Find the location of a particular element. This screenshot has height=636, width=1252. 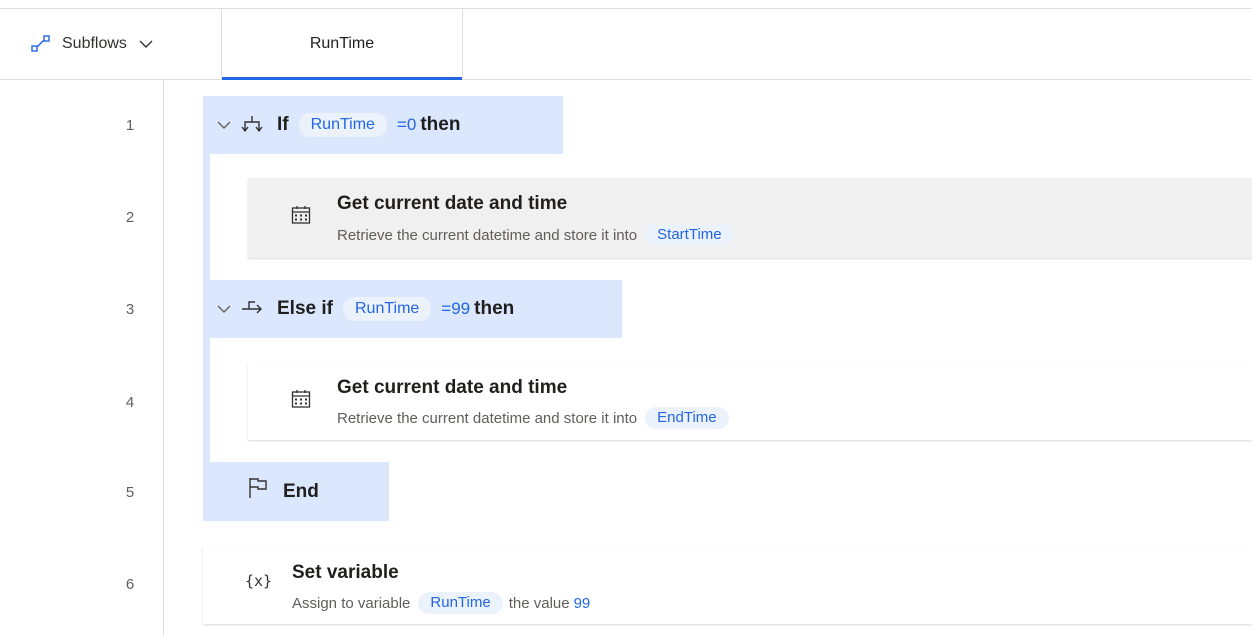

line-number: 5 is located at coordinates (130, 492).